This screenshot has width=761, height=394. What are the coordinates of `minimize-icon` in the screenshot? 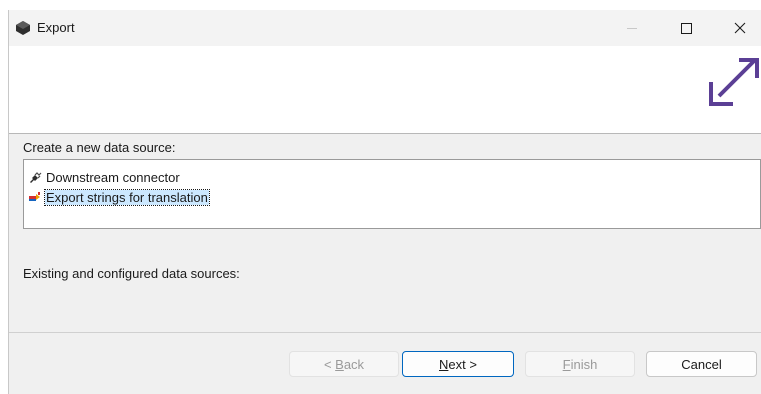 It's located at (632, 28).